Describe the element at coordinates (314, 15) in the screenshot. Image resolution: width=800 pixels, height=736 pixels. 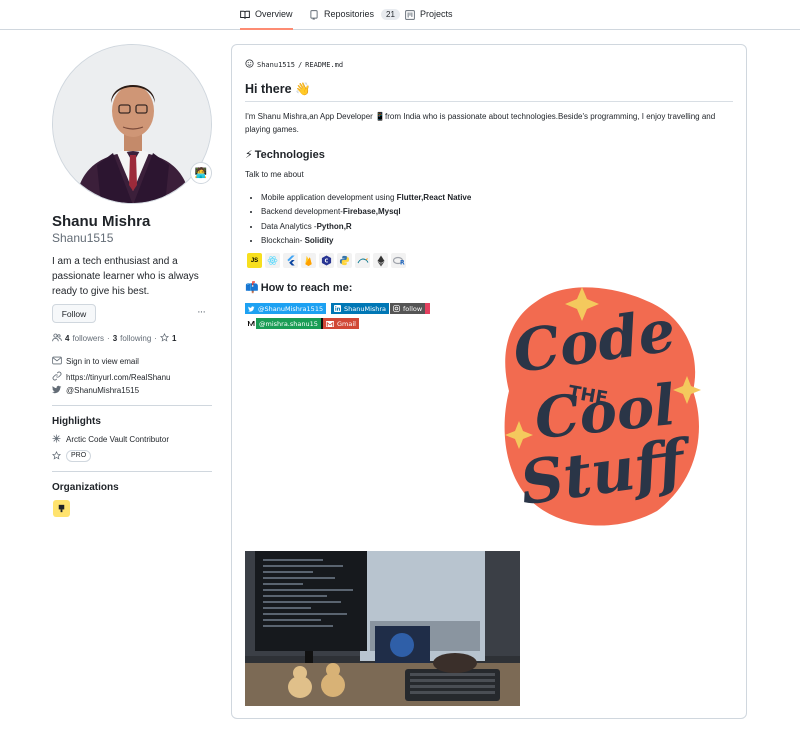
I see `repo-icon` at that location.